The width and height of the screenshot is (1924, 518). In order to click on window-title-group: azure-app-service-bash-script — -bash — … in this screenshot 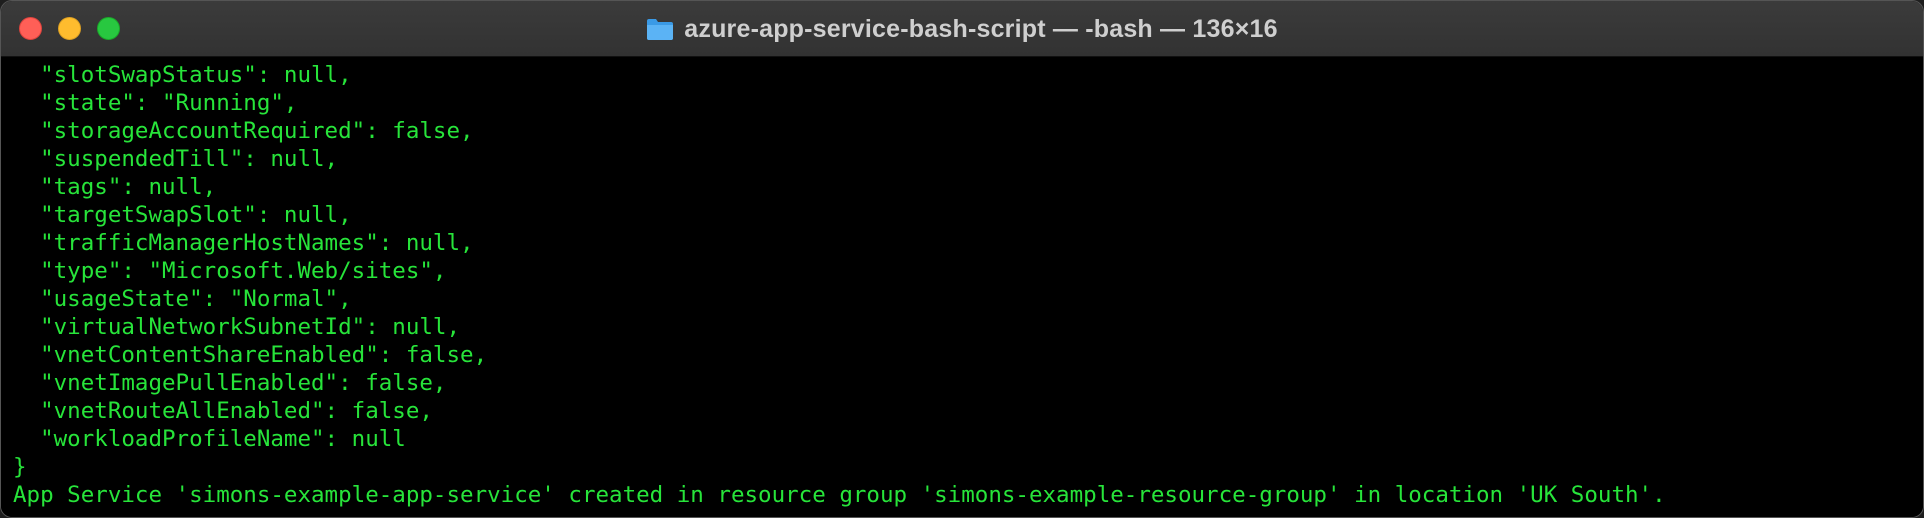, I will do `click(962, 29)`.